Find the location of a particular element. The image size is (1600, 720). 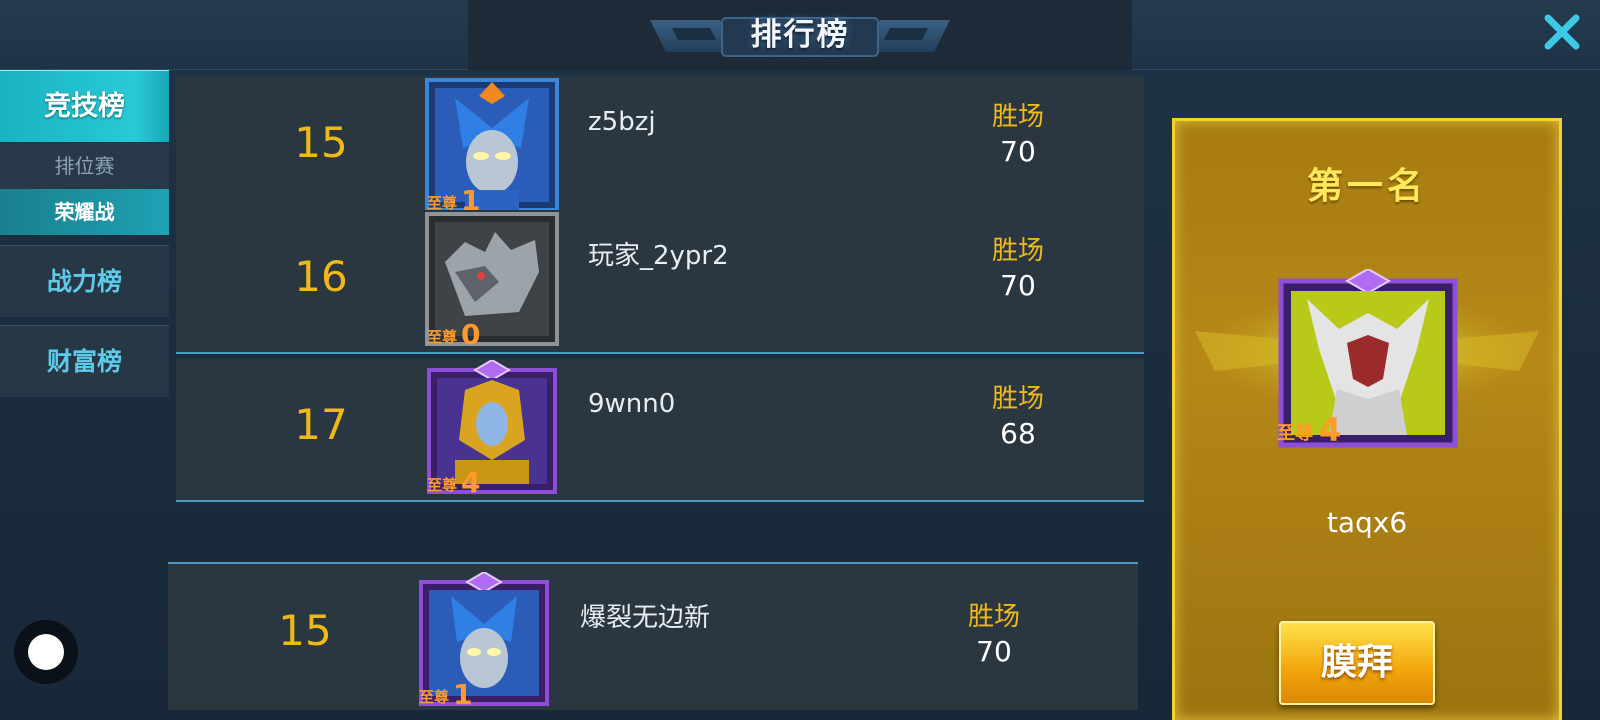

tab-wealth-ranking: 财富榜 is located at coordinates (84, 361).